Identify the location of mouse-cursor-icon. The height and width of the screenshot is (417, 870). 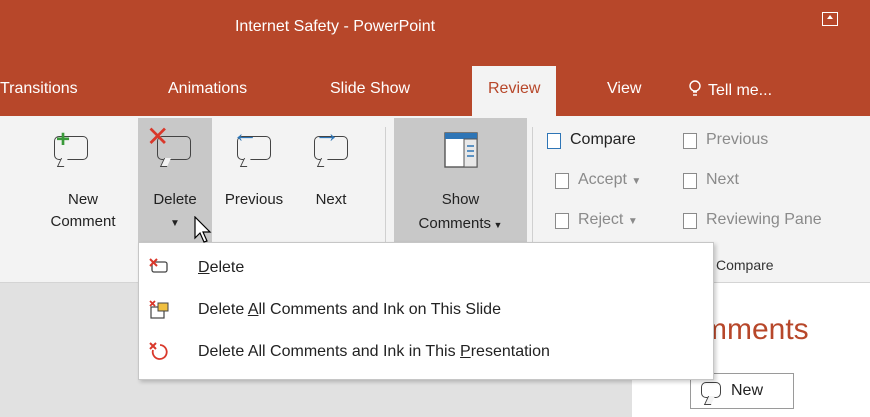
(203, 229).